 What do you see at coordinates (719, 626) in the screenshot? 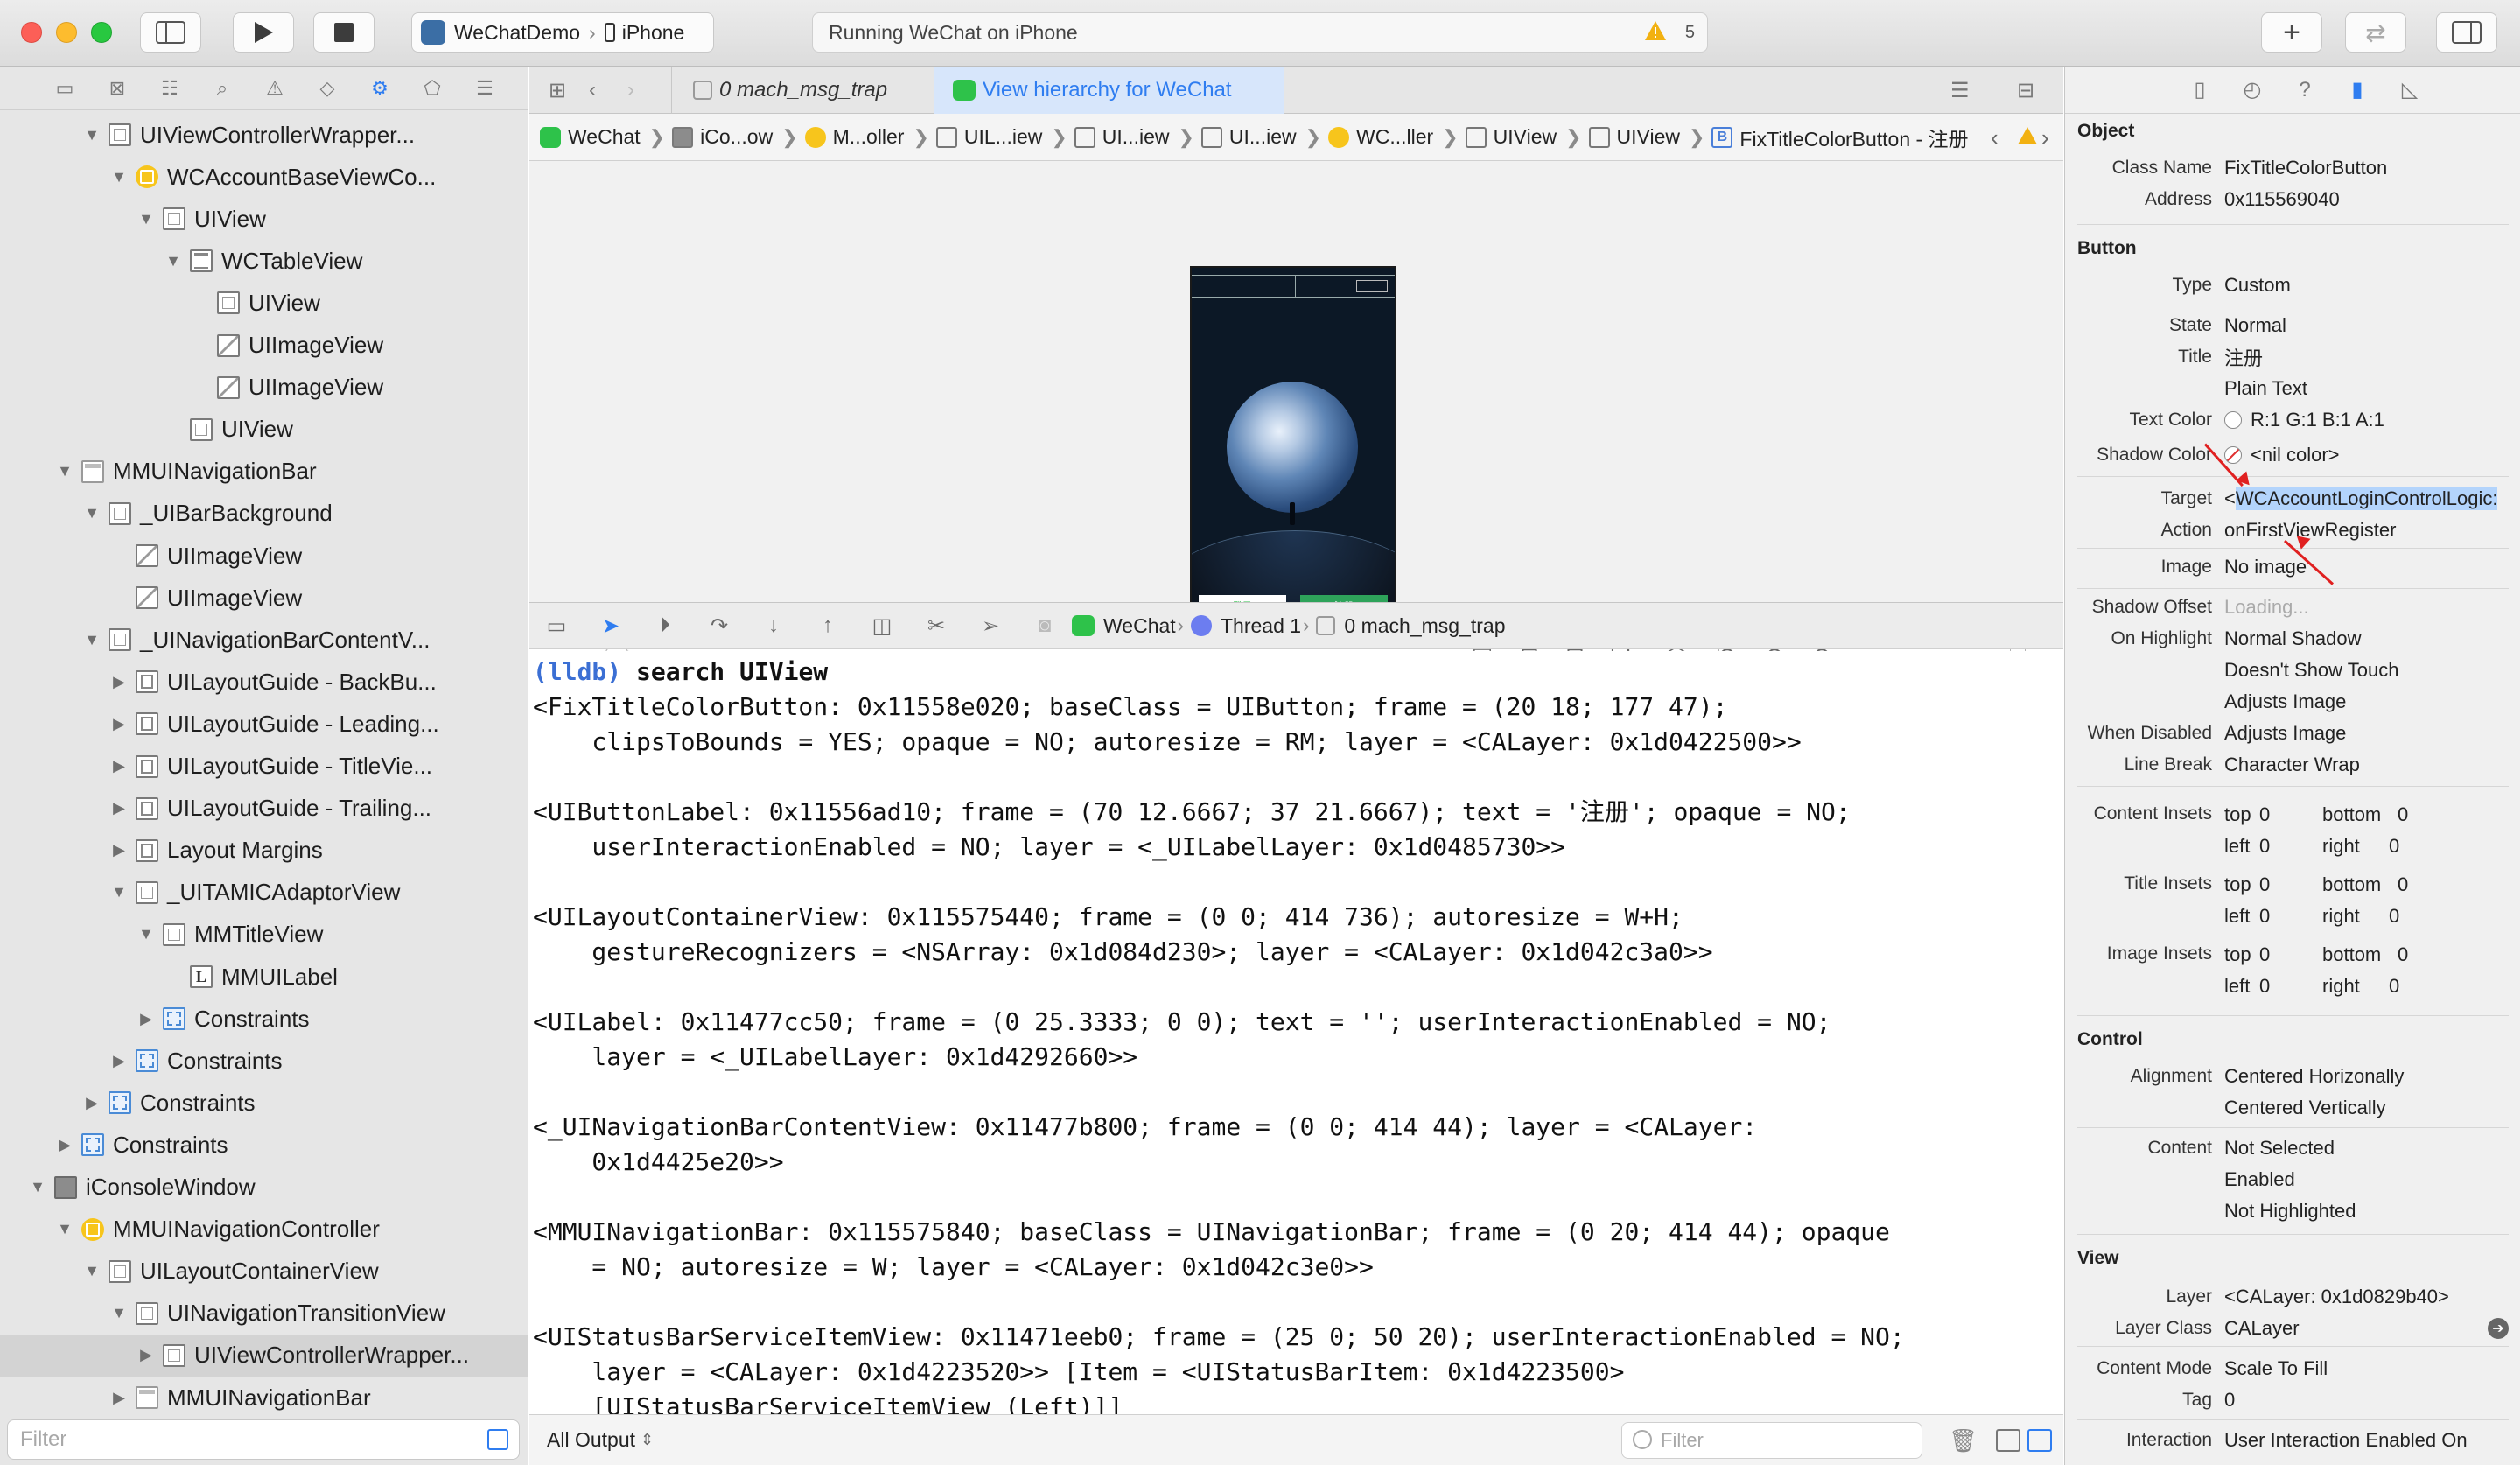
I see `step-over-icon: ↷` at bounding box center [719, 626].